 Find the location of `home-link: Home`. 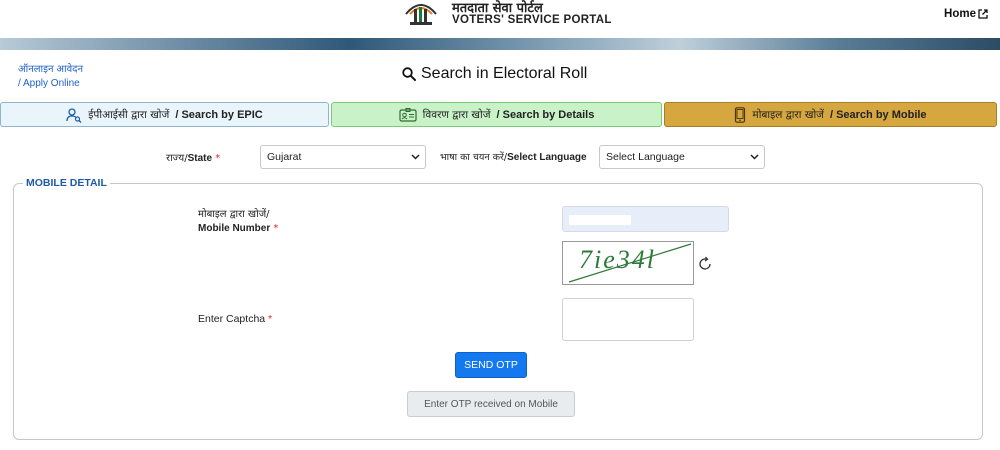

home-link: Home is located at coordinates (966, 14).